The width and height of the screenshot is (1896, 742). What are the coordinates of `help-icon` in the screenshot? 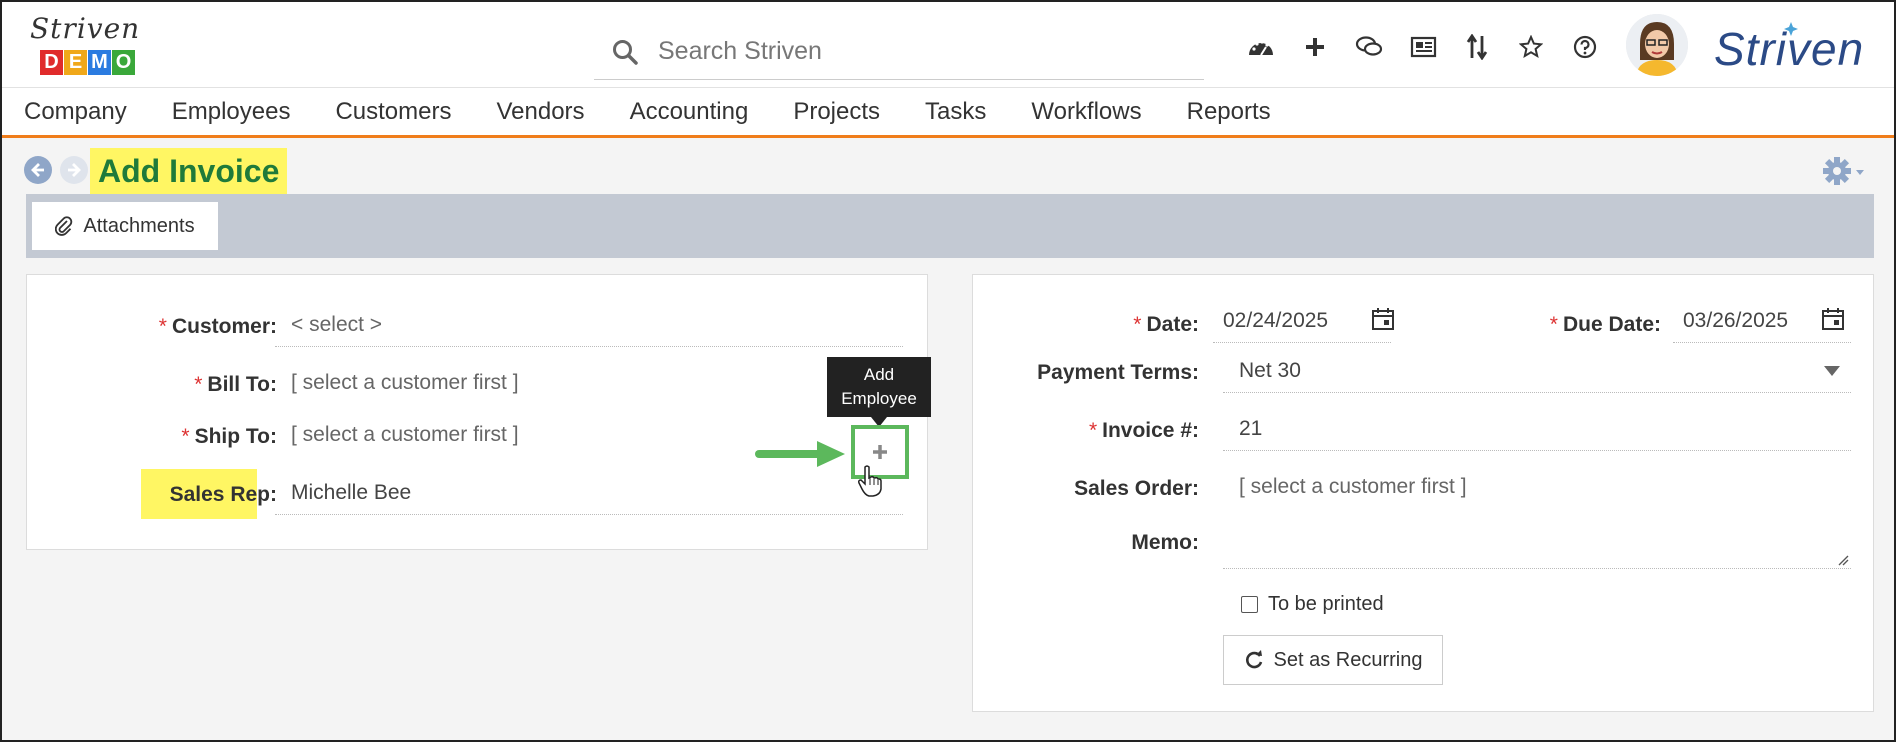 It's located at (1585, 47).